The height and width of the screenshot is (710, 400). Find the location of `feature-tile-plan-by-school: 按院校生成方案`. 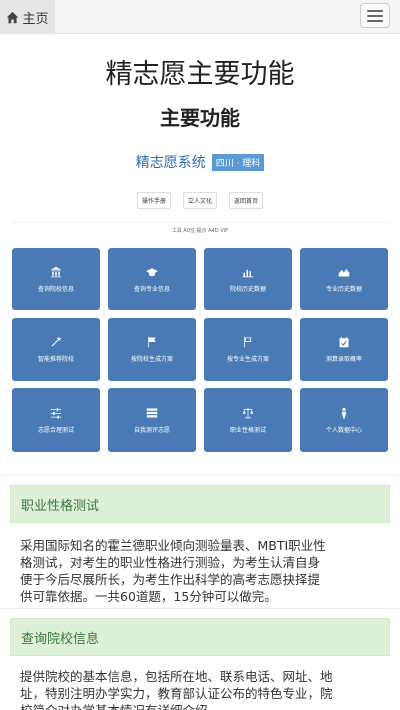

feature-tile-plan-by-school: 按院校生成方案 is located at coordinates (152, 349).